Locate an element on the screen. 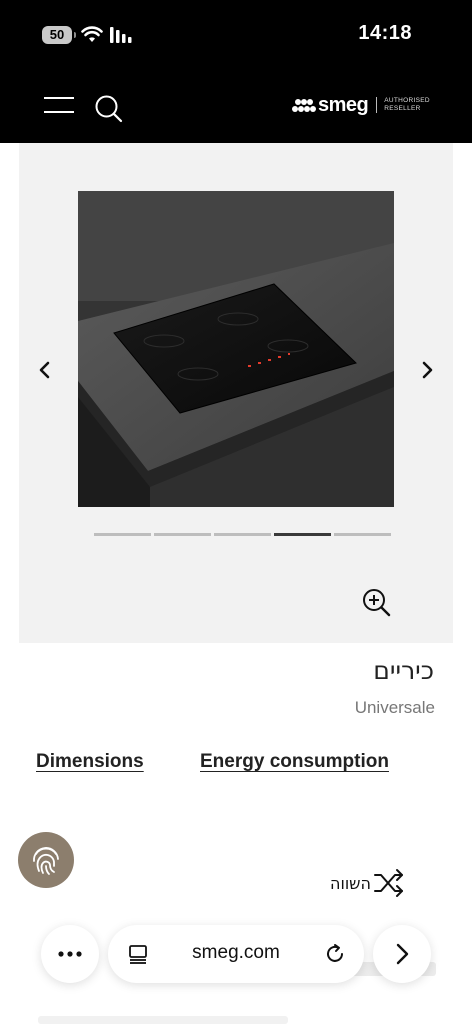 Image resolution: width=472 pixels, height=1024 pixels. slide-indicators is located at coordinates (244, 534).